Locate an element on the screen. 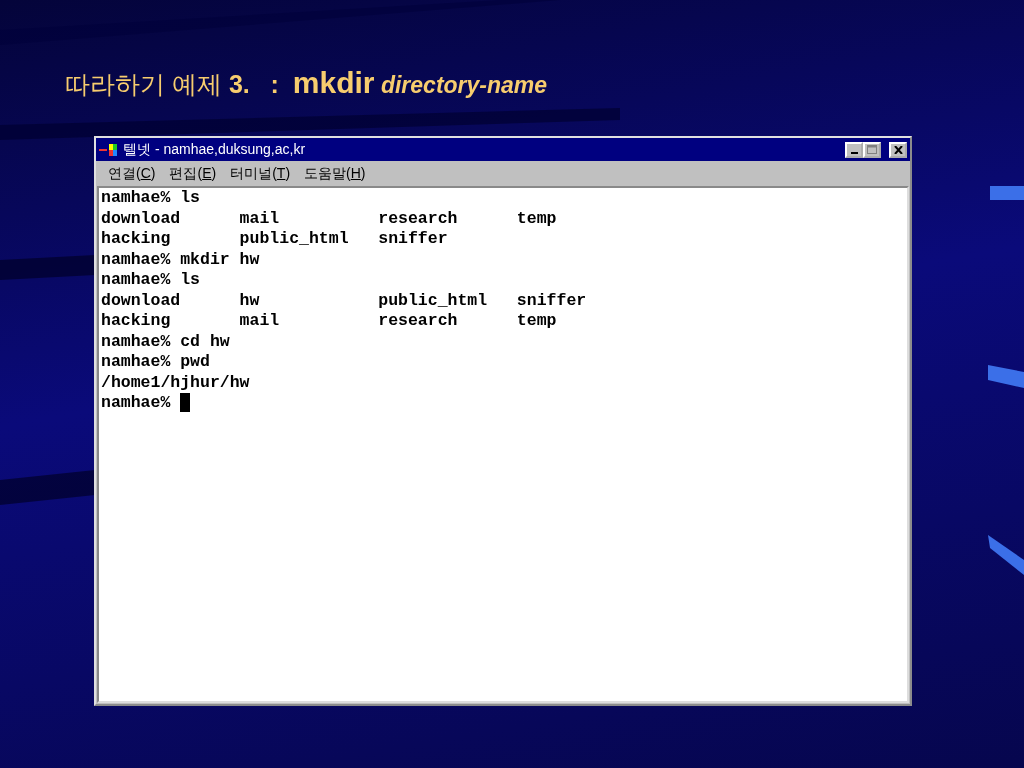 This screenshot has height=768, width=1024. terminal-line: hacking mail research temp is located at coordinates (329, 321).